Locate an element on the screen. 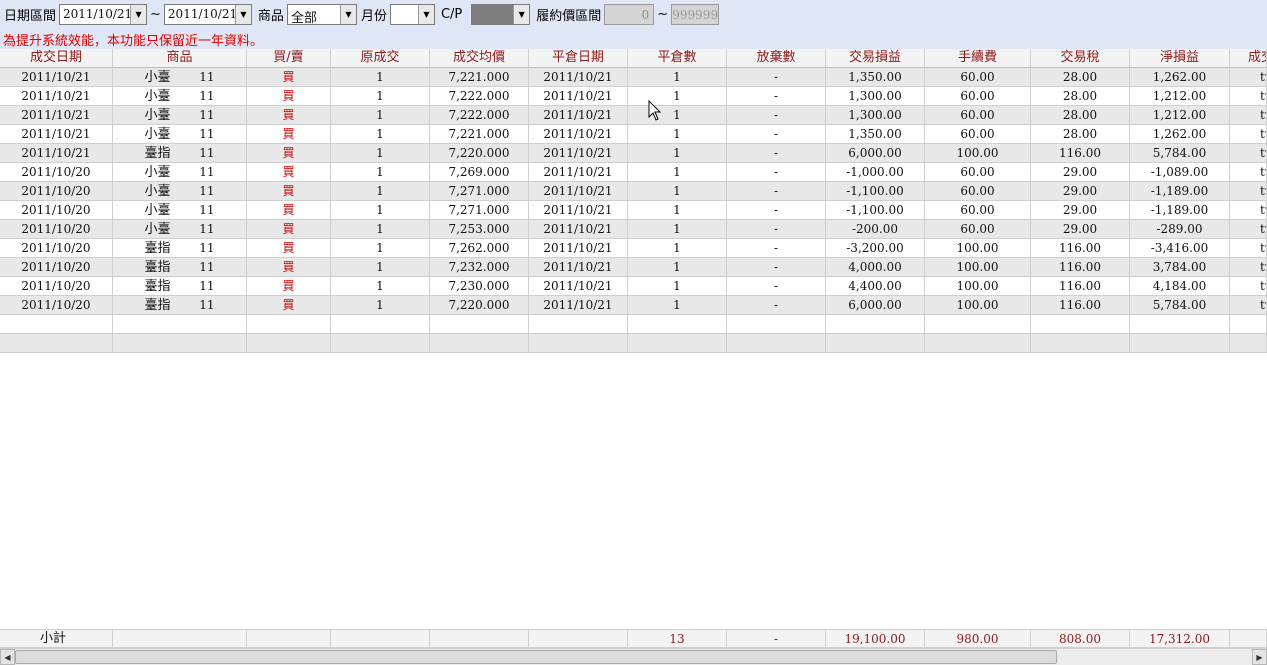 The width and height of the screenshot is (1267, 665). date-to-dropdown: 2011/10/21 ▼ is located at coordinates (207, 14).